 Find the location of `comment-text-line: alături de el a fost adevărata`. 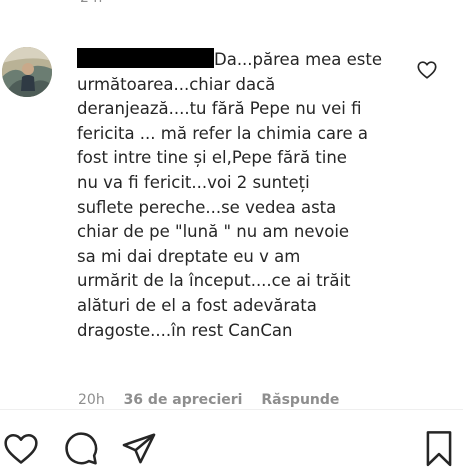

comment-text-line: alături de el a fost adevărata is located at coordinates (197, 305).